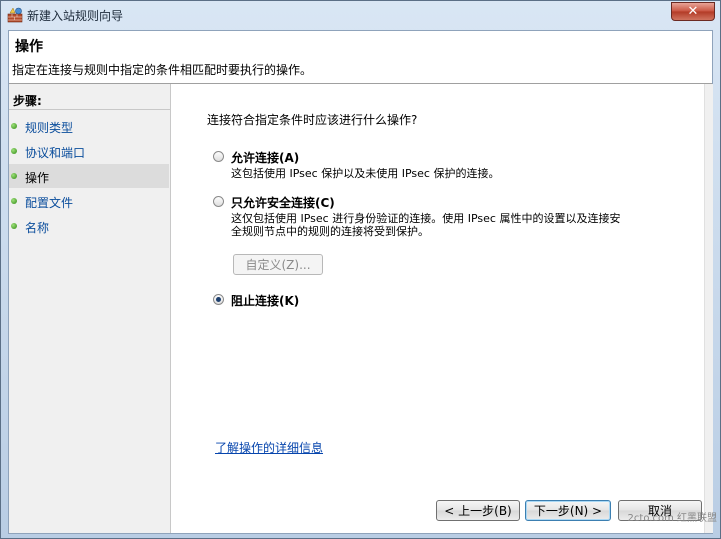  Describe the element at coordinates (672, 518) in the screenshot. I see `watermark-text: 2cto.com 红黑联盟` at that location.